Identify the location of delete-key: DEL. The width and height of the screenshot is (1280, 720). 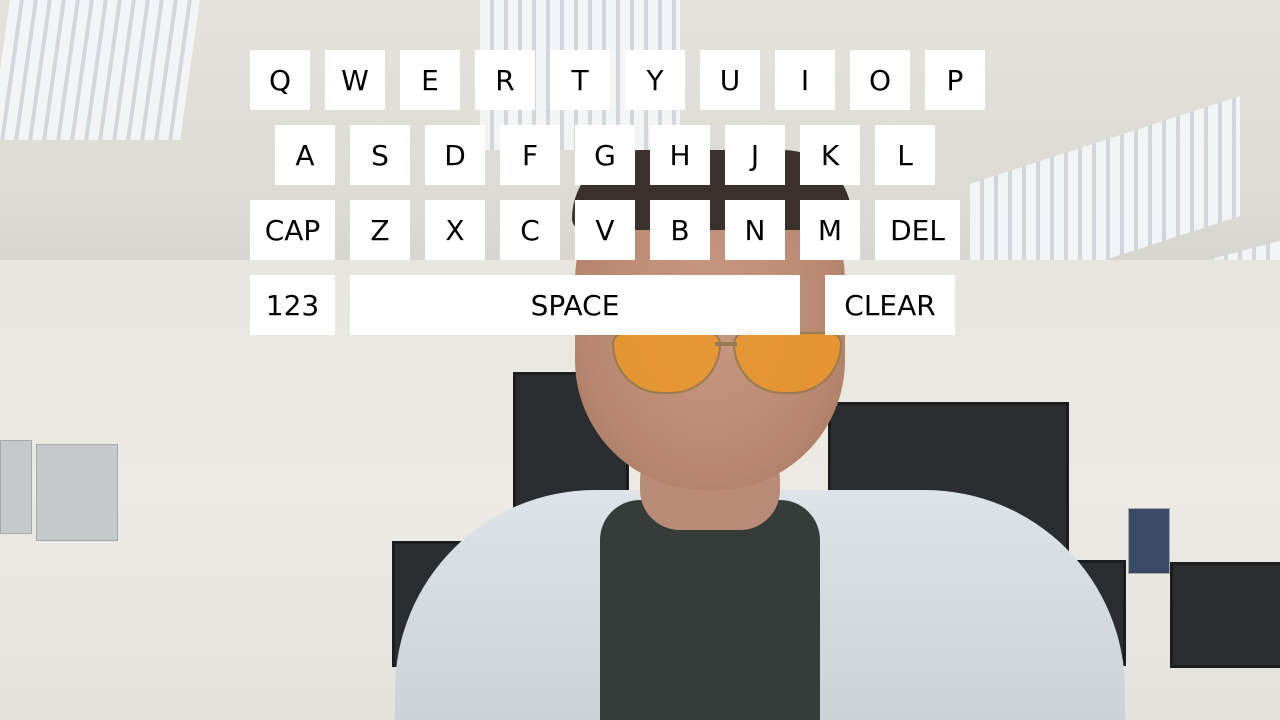
(917, 230).